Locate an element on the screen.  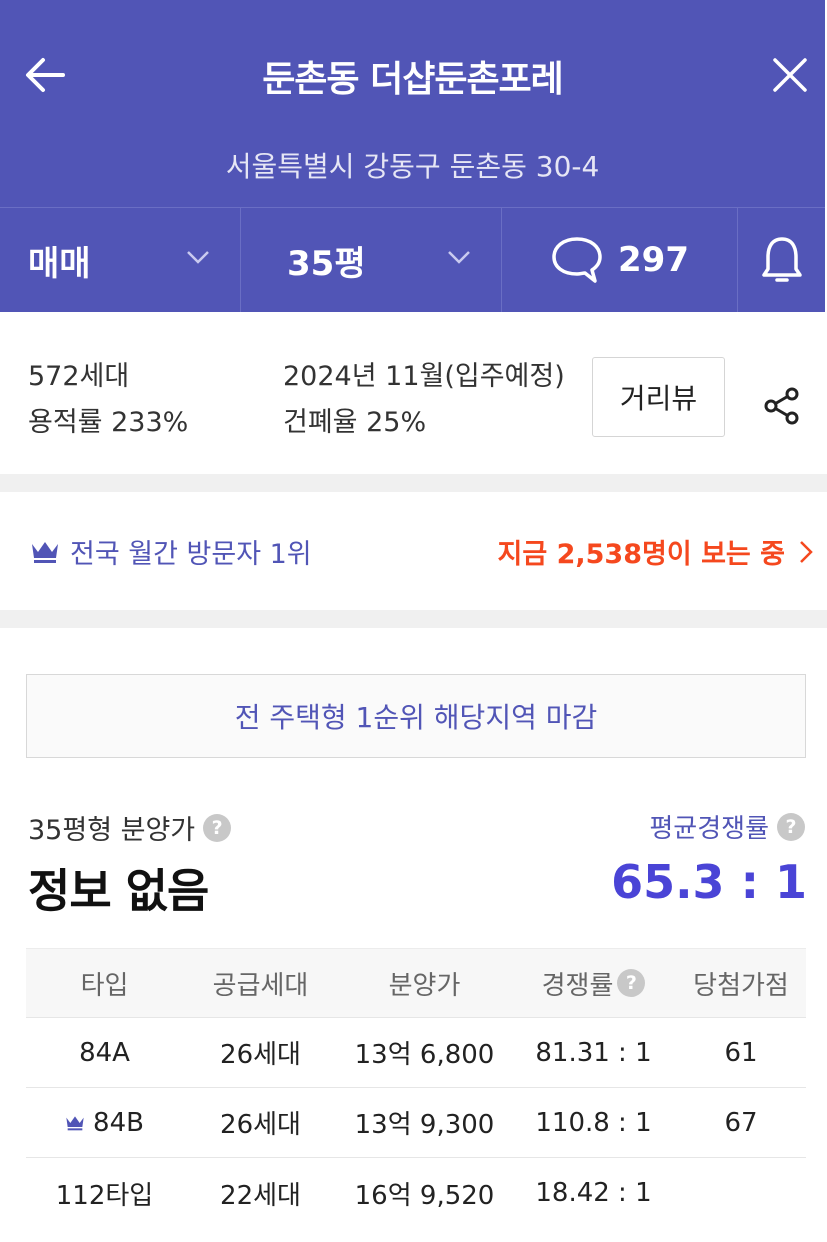
cell-price: 16억 9,520 is located at coordinates (424, 1195).